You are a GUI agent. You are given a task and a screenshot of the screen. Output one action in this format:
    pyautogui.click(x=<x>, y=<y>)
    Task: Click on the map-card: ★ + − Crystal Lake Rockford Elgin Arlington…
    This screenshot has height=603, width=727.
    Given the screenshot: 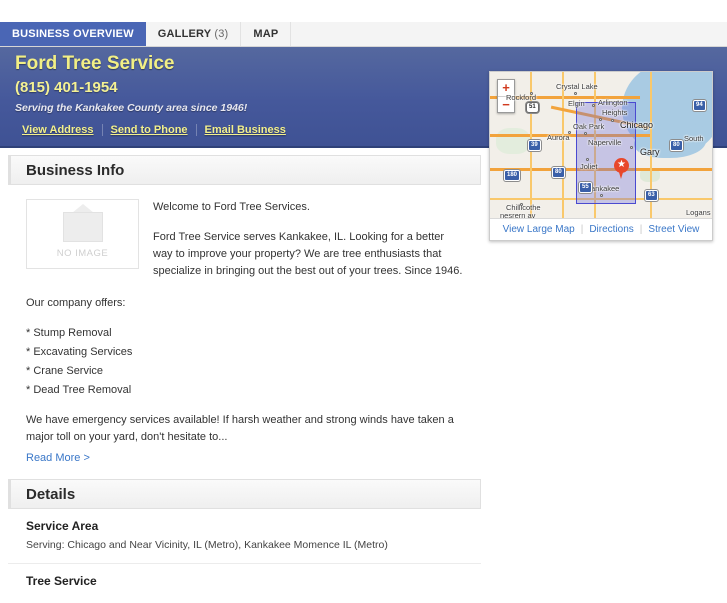 What is the action you would take?
    pyautogui.click(x=601, y=156)
    